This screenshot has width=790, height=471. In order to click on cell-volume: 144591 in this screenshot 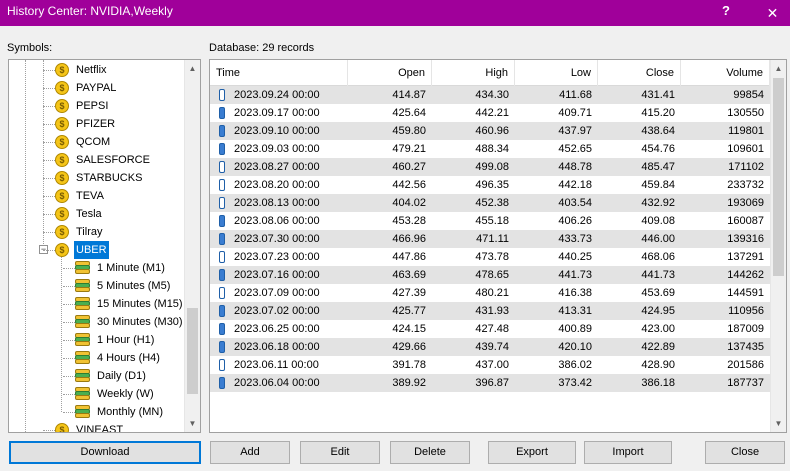, I will do `click(745, 293)`.